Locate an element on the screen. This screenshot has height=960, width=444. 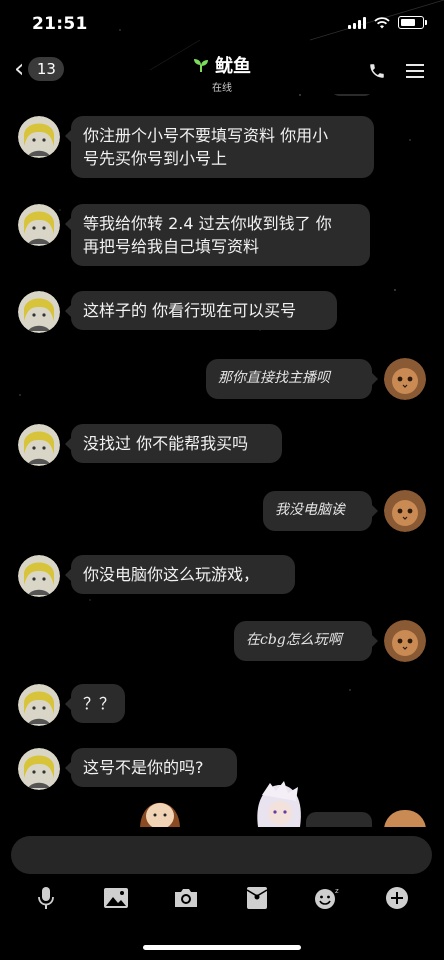
plus-icon is located at coordinates (397, 898).